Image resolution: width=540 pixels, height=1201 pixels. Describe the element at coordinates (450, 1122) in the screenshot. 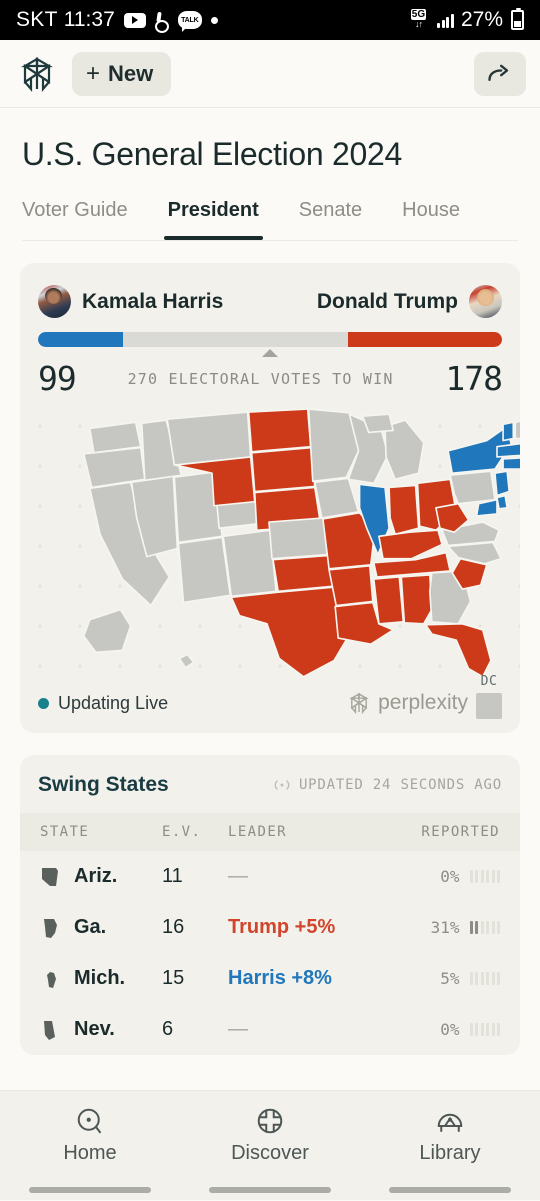

I see `library-icon` at that location.